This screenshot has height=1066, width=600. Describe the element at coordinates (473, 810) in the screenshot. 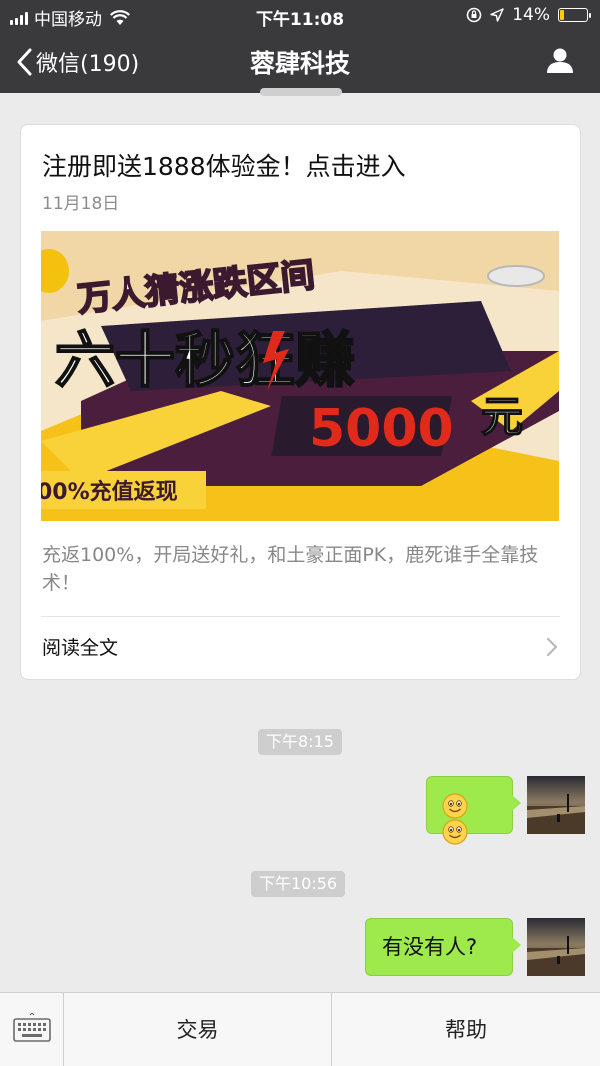

I see `emoji-message-bubble` at that location.